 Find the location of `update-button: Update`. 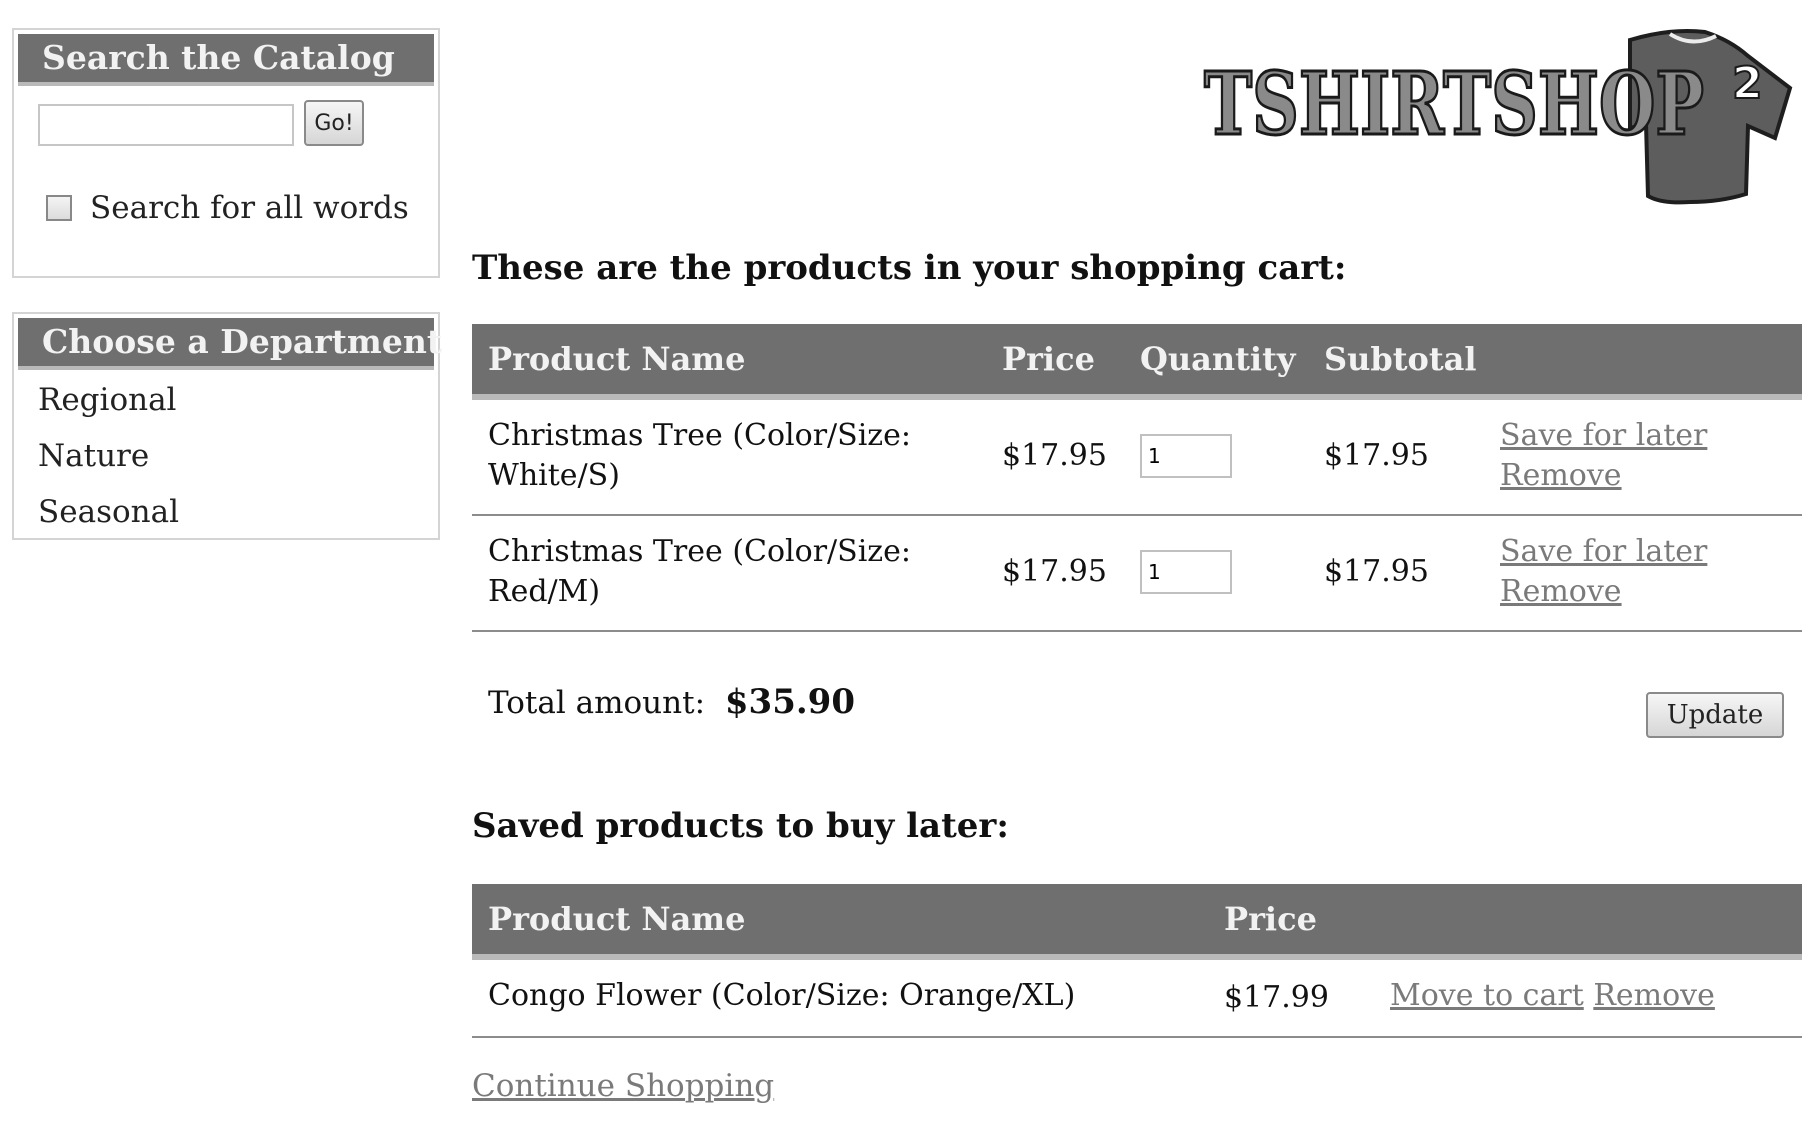

update-button: Update is located at coordinates (1715, 715).